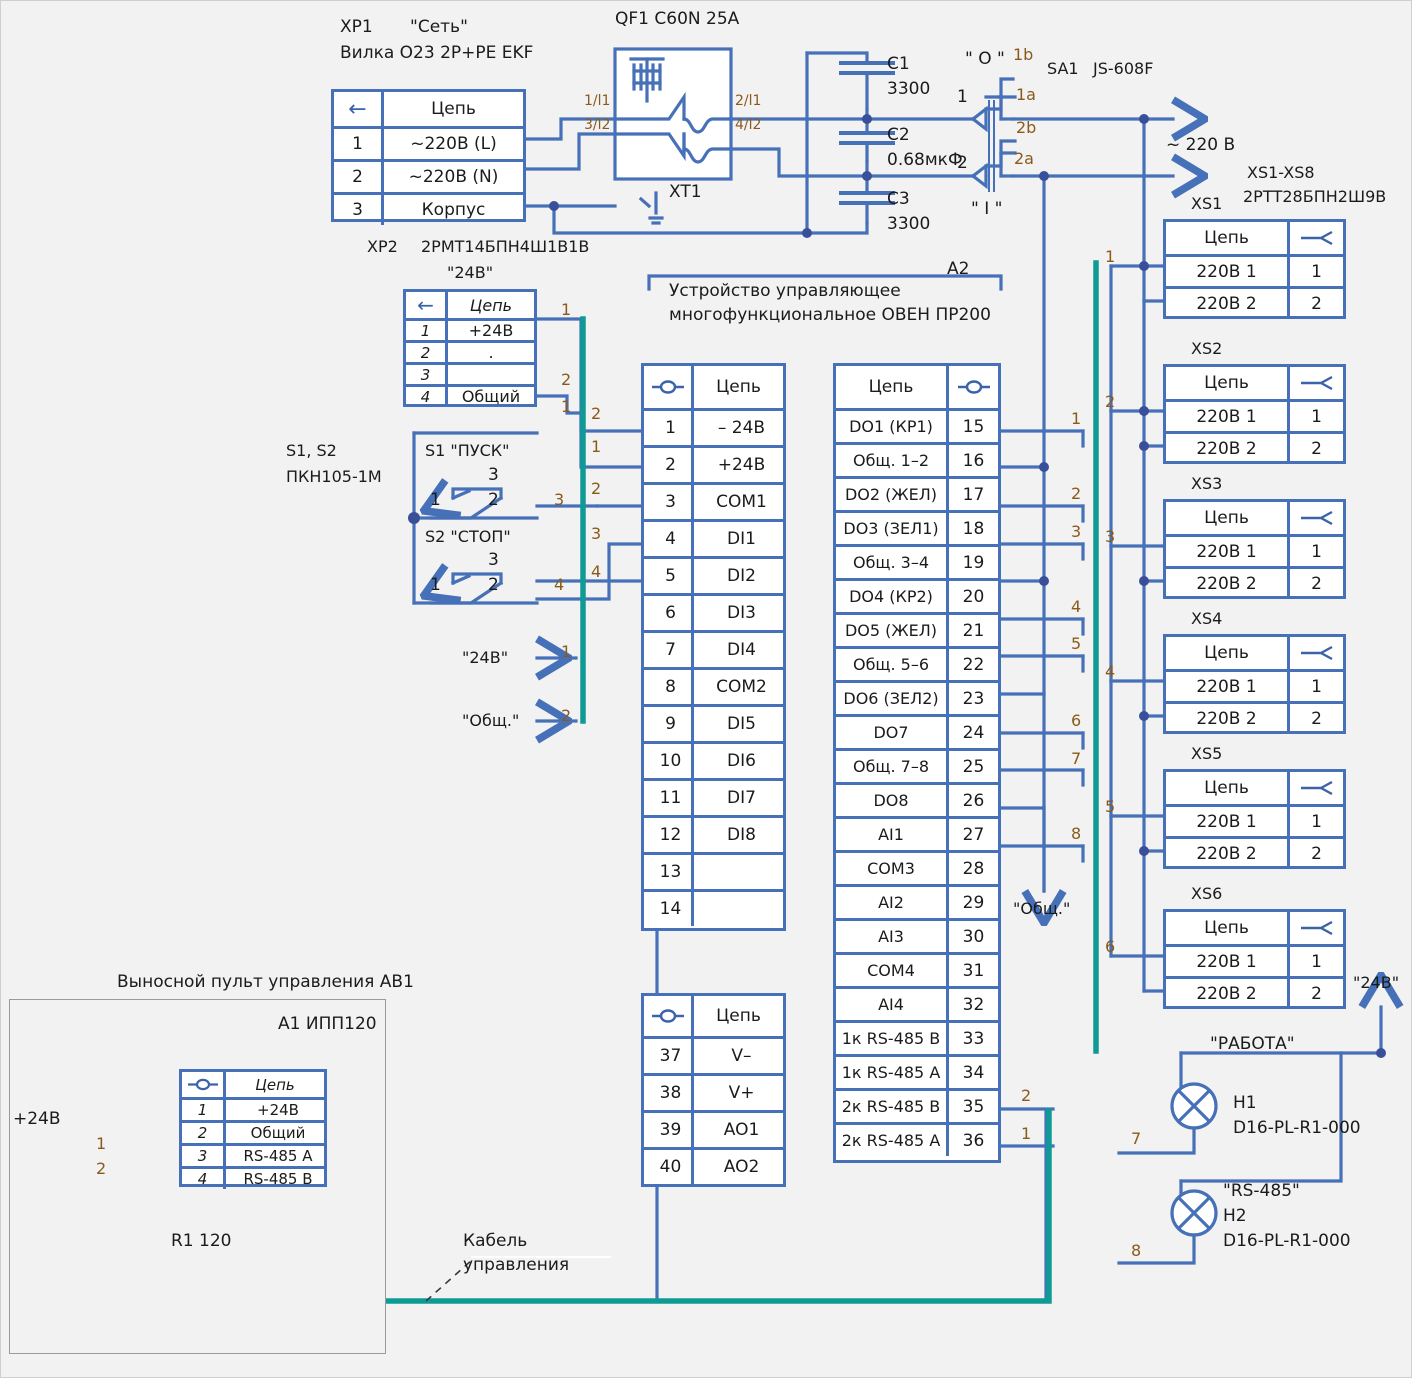 The height and width of the screenshot is (1378, 1412). Describe the element at coordinates (917, 425) in the screenshot. I see `table-row: DO1 (КР1) 15` at that location.